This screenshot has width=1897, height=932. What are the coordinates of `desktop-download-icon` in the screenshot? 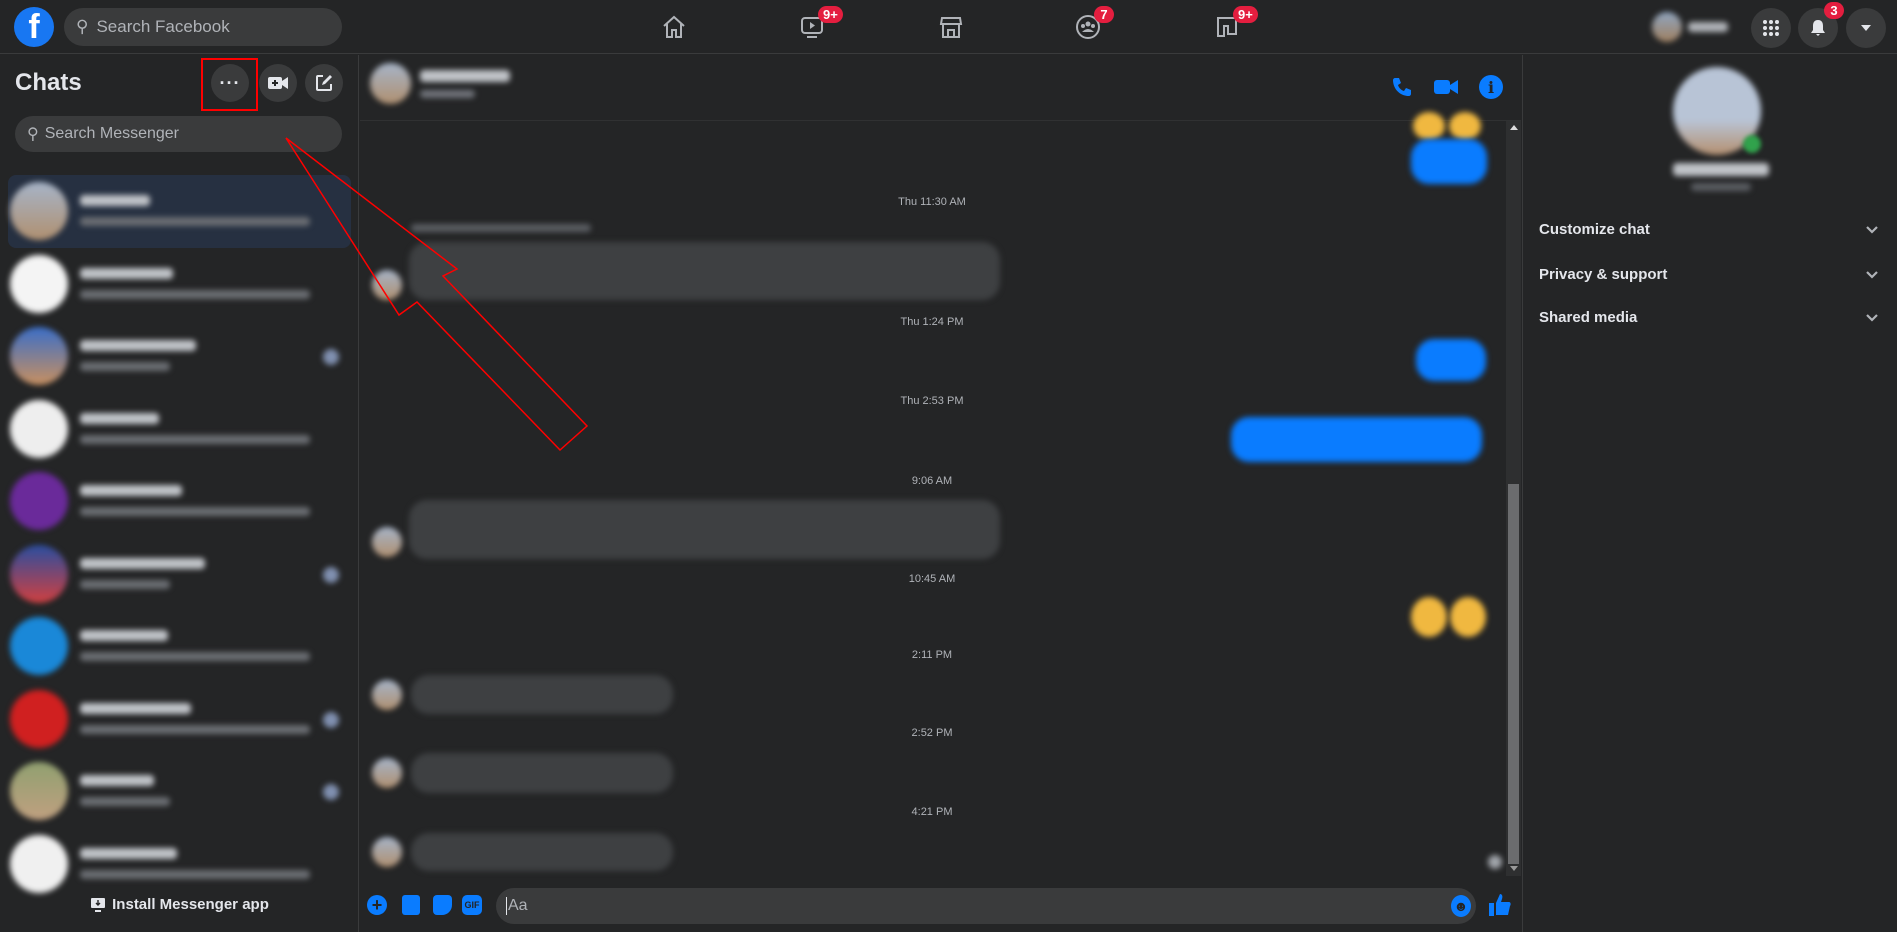 It's located at (98, 905).